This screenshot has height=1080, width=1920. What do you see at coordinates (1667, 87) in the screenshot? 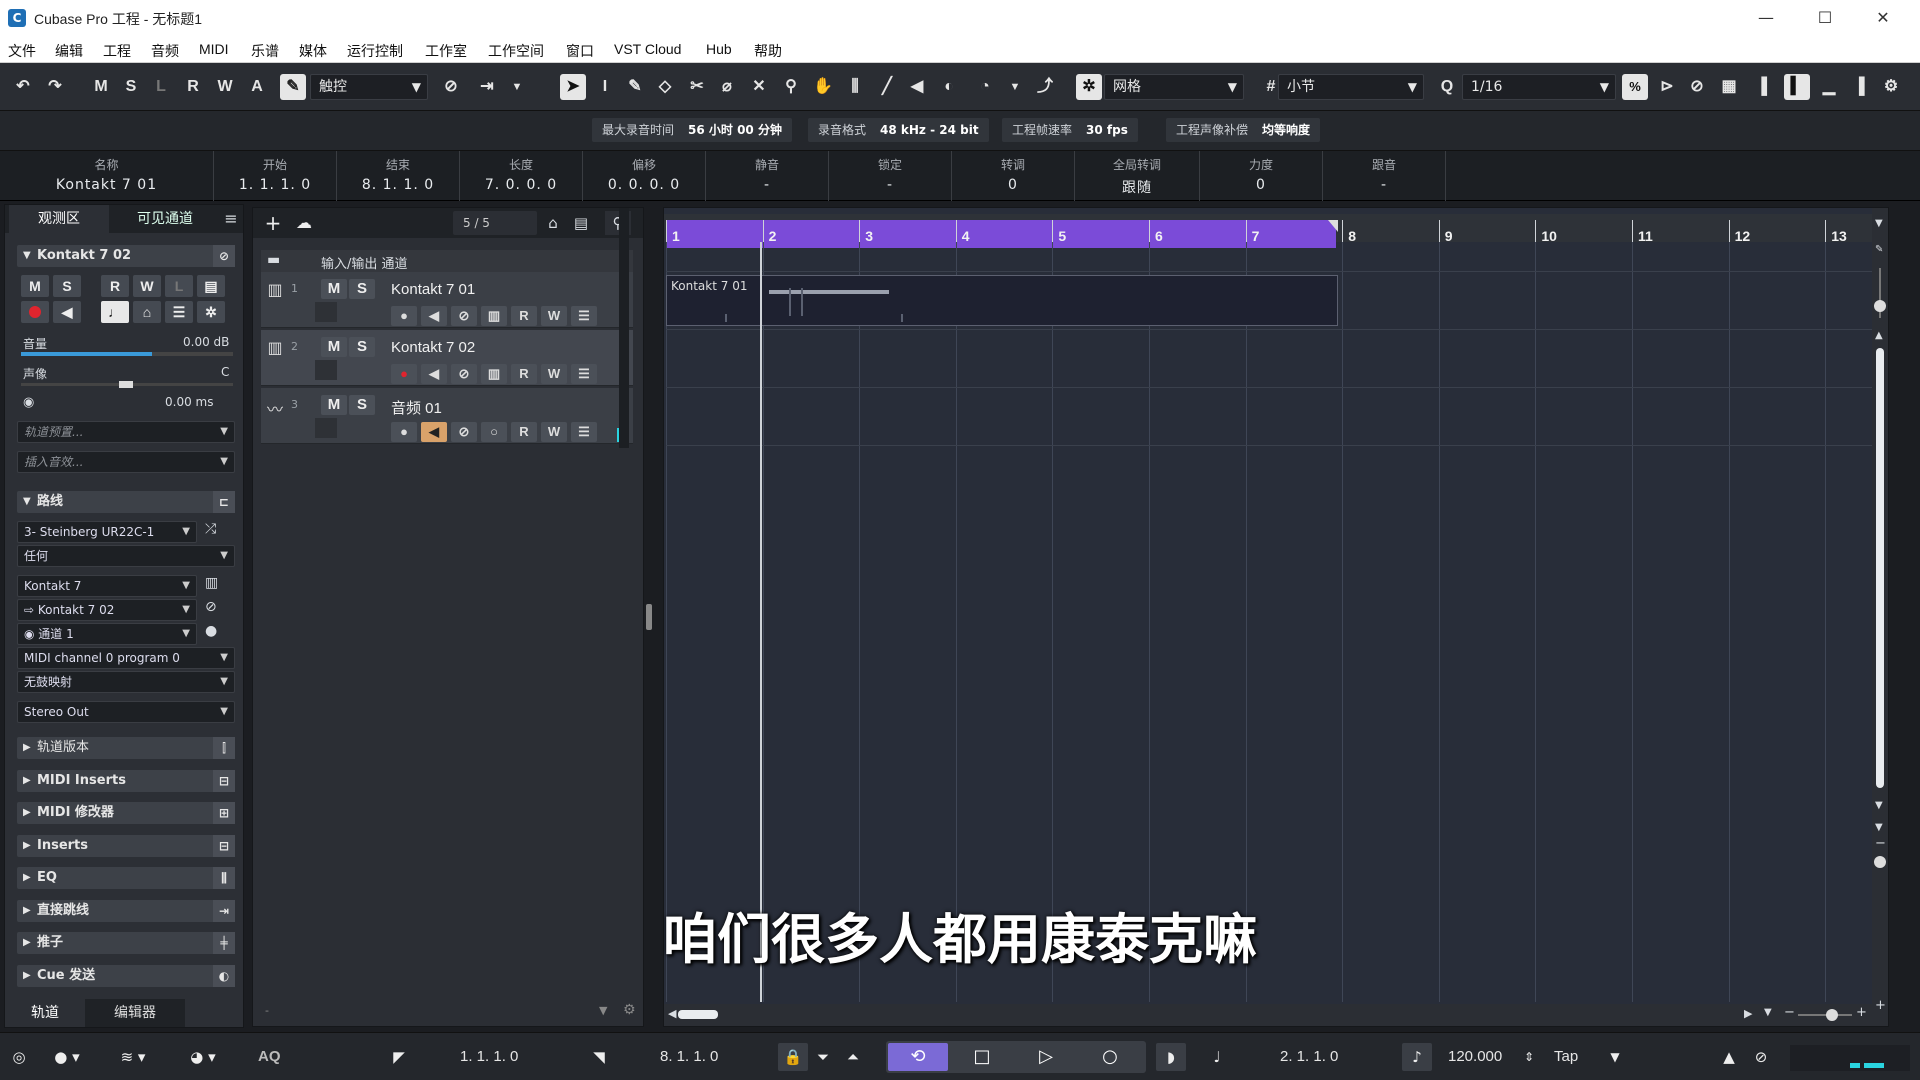
I see `quantize-apply-icon: ⊳` at bounding box center [1667, 87].